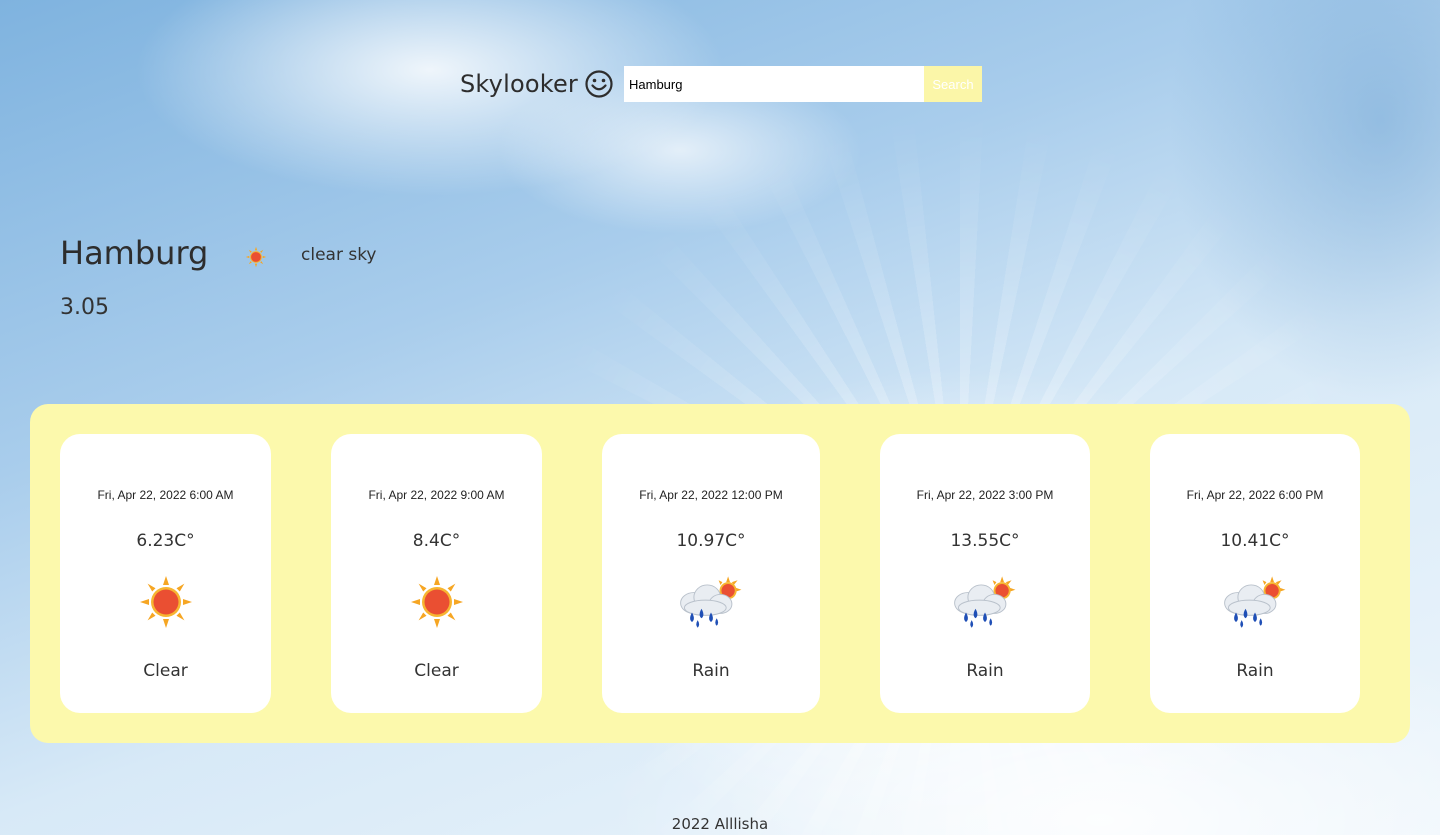  I want to click on forecast-temp: 10.97C°, so click(711, 541).